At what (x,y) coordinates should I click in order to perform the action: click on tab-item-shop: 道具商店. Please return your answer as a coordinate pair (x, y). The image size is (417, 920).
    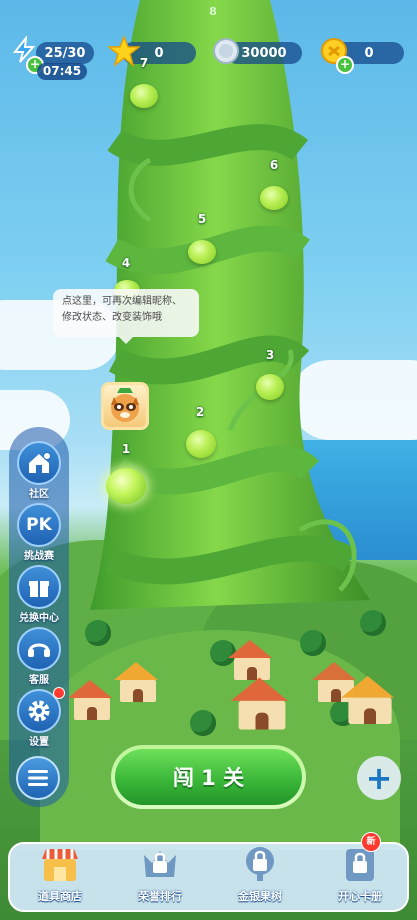
    Looking at the image, I should click on (60, 877).